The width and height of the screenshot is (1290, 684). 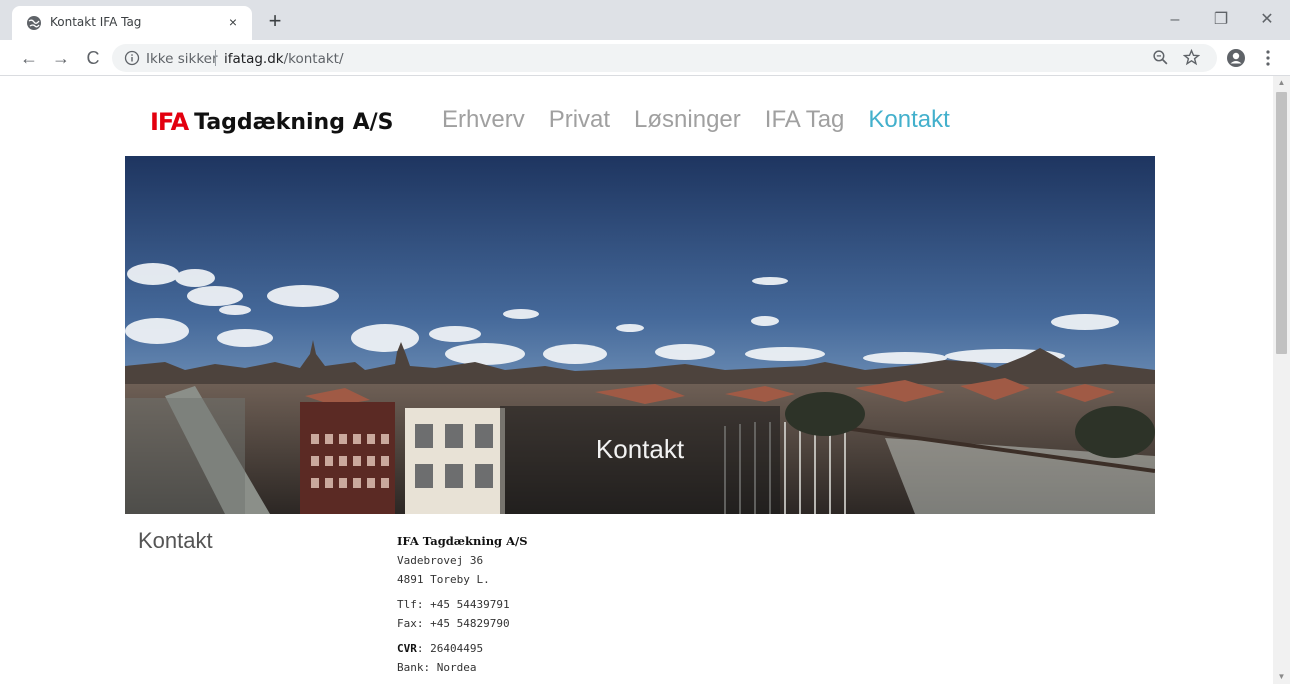 I want to click on browser-toolbar: ← → C Ikke sikker ifatag.dk/kontakt/, so click(x=645, y=58).